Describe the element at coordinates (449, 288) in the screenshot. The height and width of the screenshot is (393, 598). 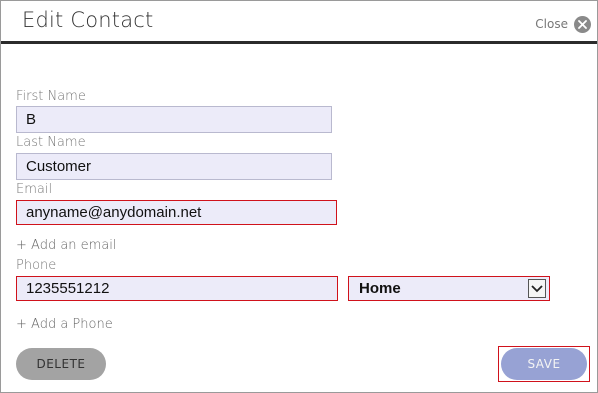
I see `phone-type-select: Home` at that location.